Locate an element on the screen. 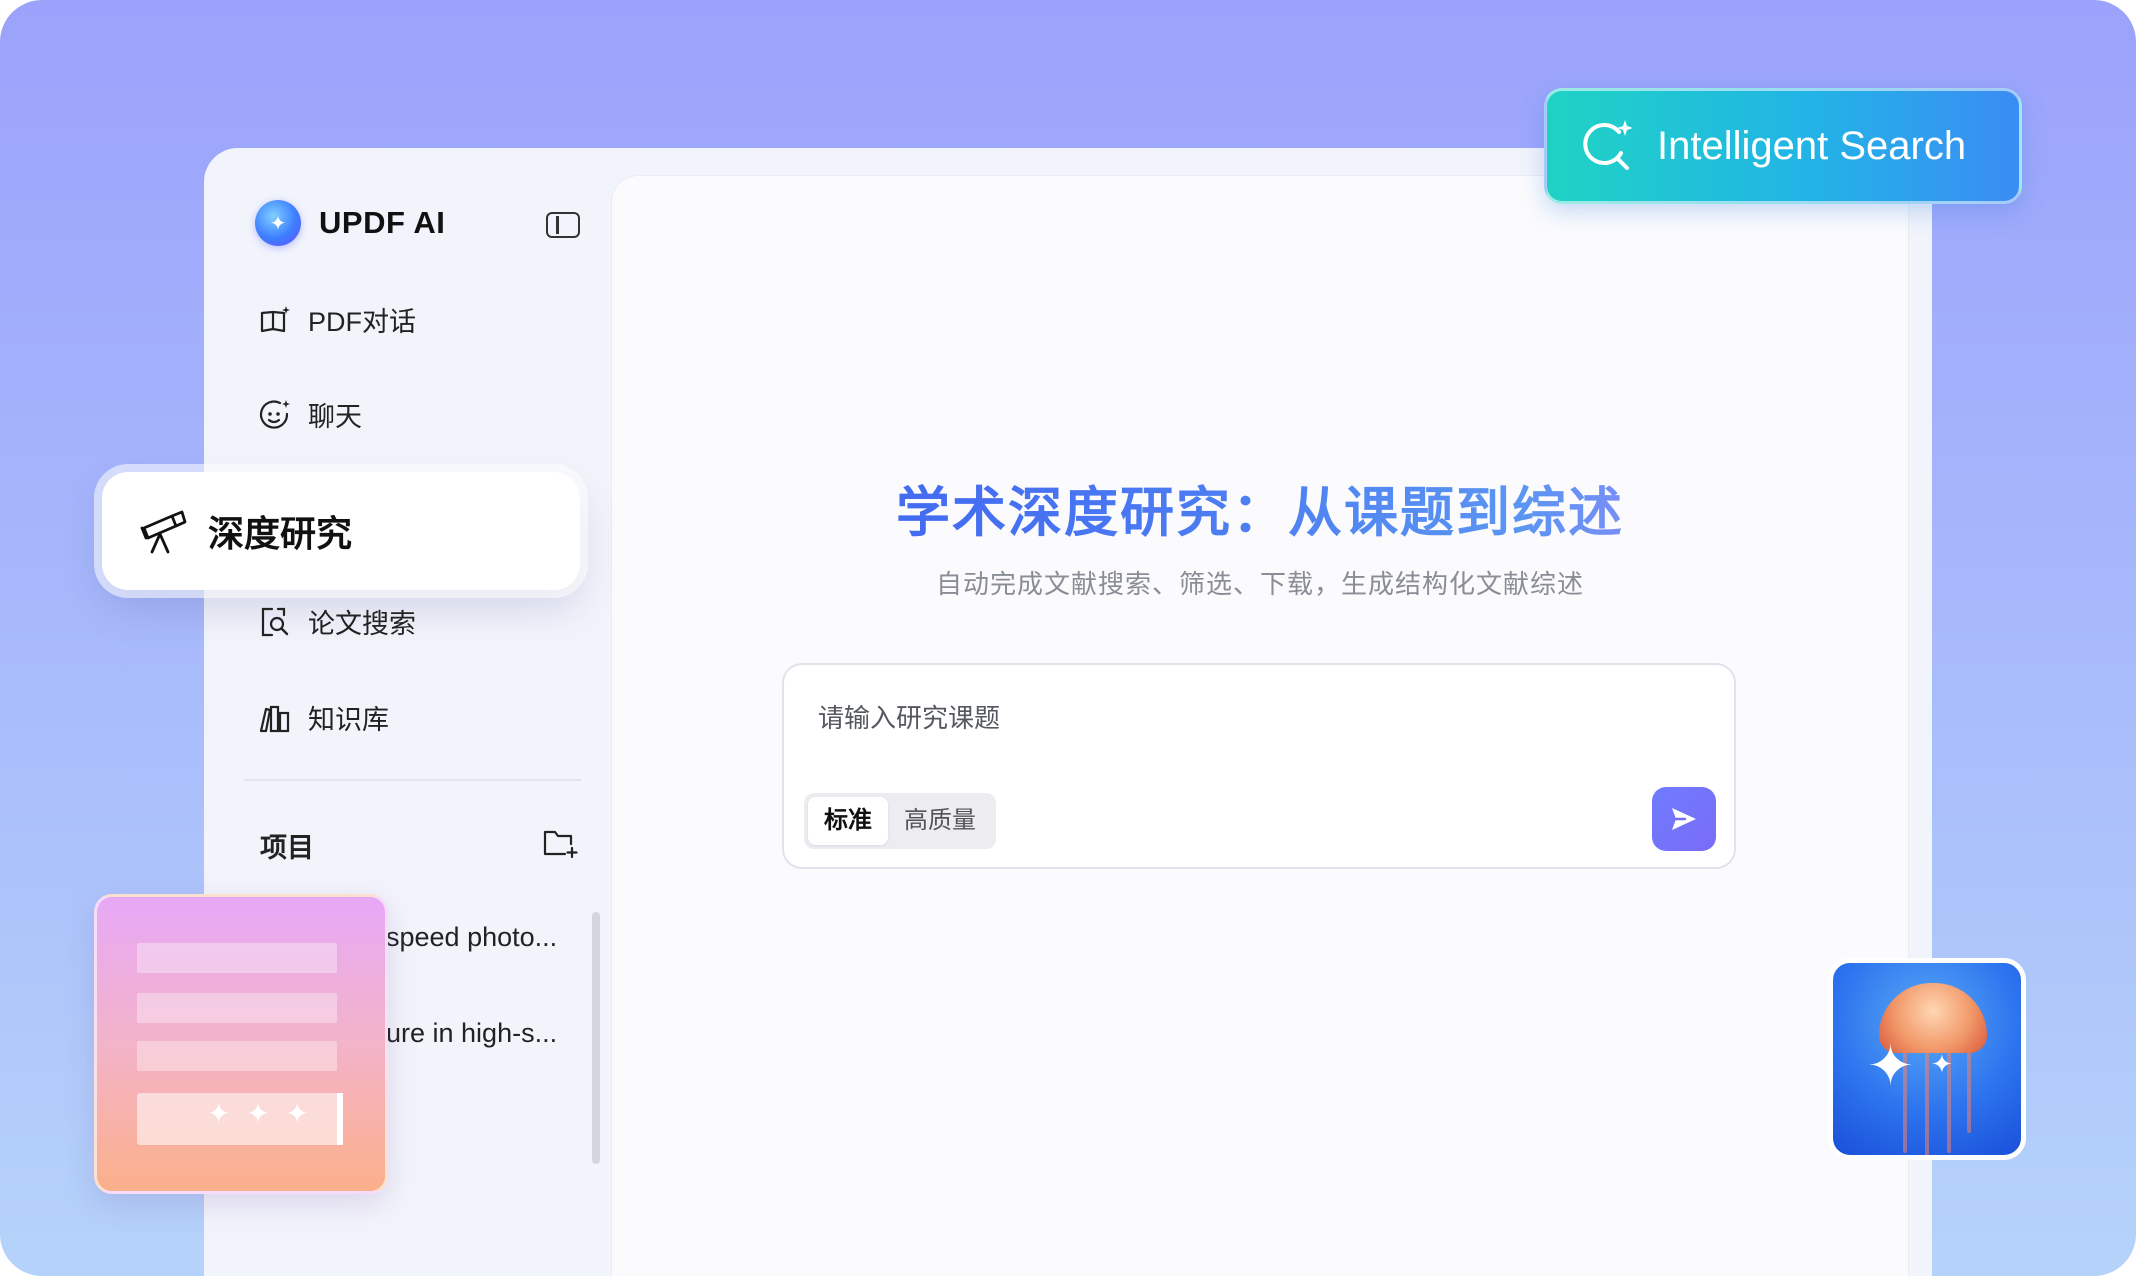 The image size is (2136, 1276). sidebar-item-label: 知识库 is located at coordinates (348, 720).